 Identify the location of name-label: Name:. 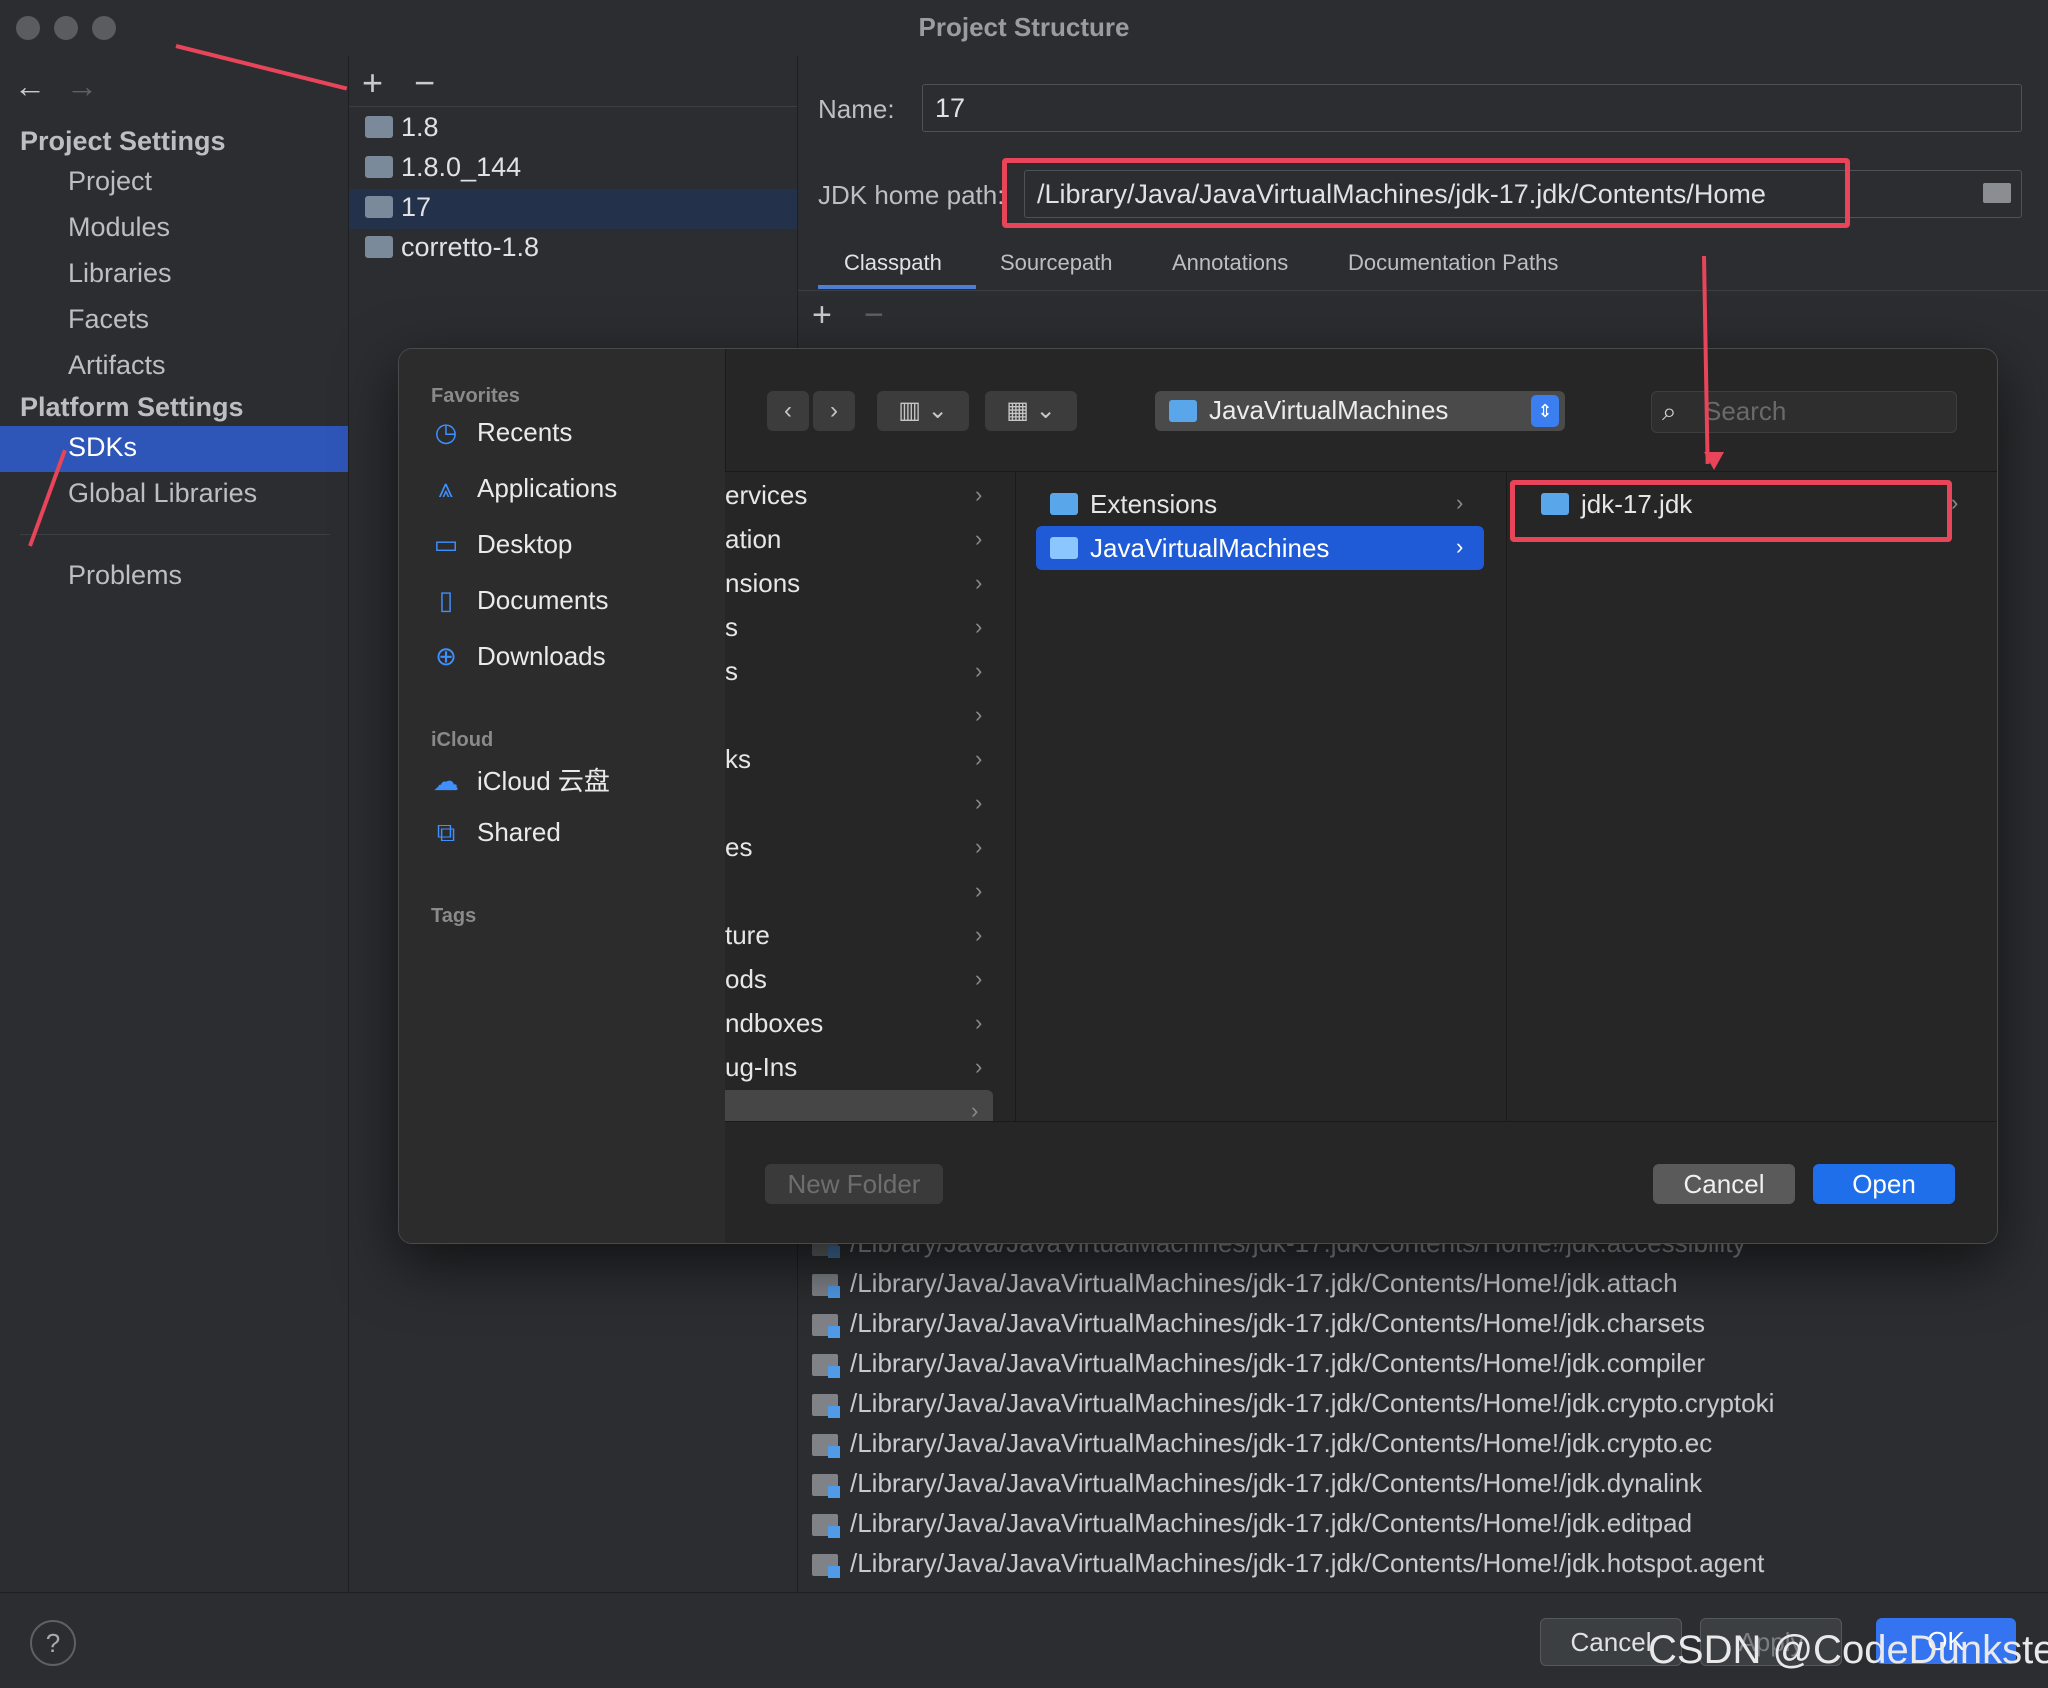
(856, 109).